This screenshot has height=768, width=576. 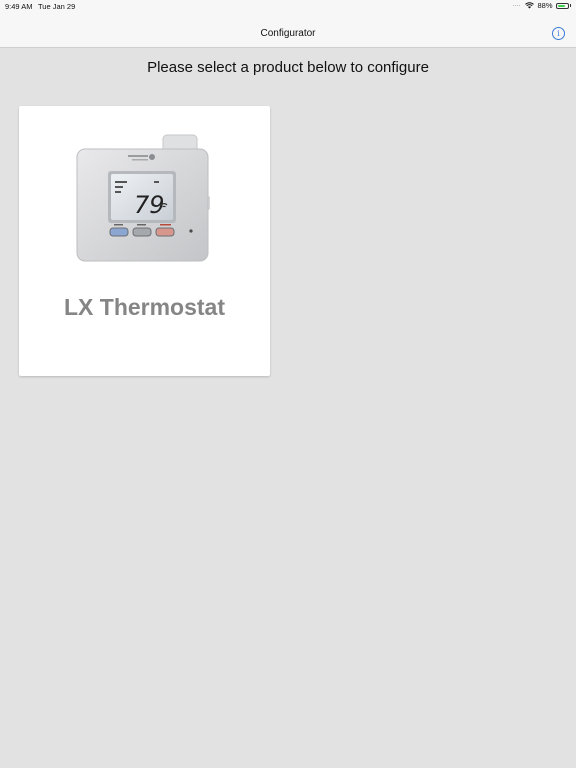 I want to click on navigation-bar: Configurator i, so click(x=288, y=31).